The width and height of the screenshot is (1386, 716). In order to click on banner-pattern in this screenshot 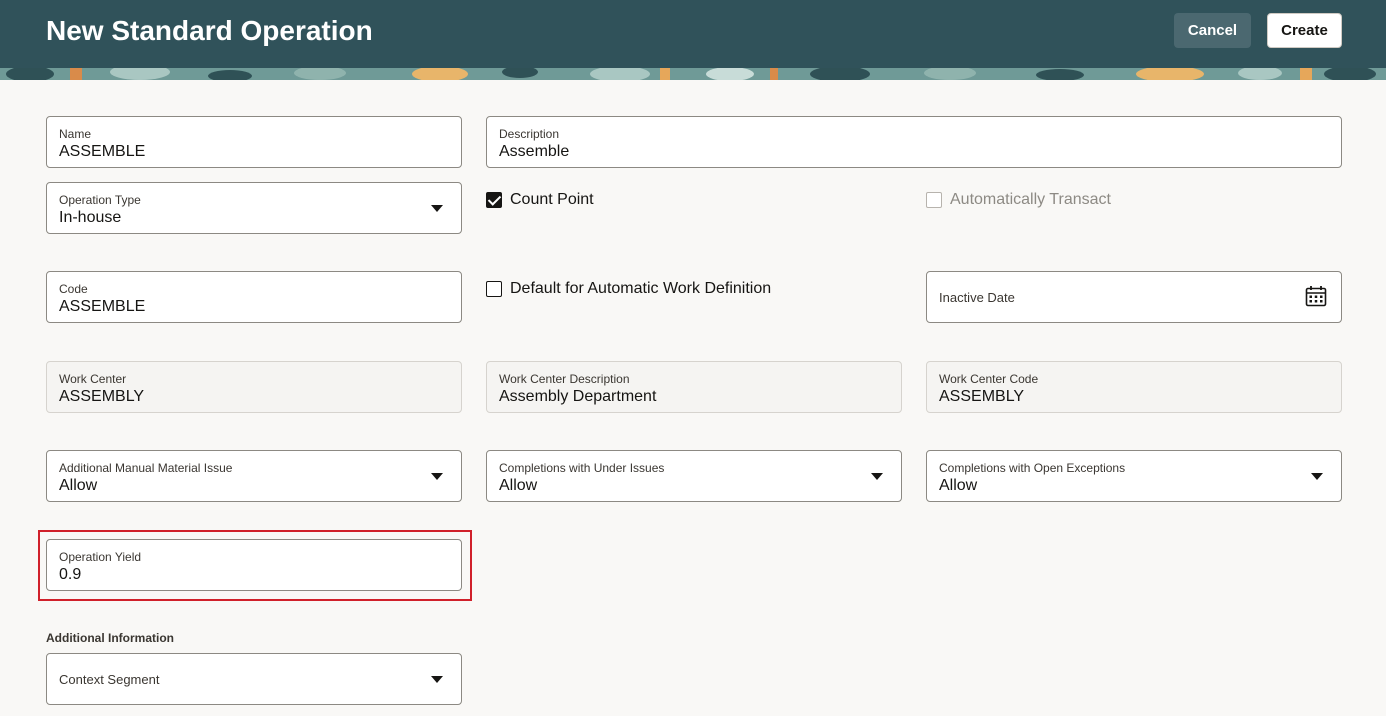, I will do `click(693, 74)`.